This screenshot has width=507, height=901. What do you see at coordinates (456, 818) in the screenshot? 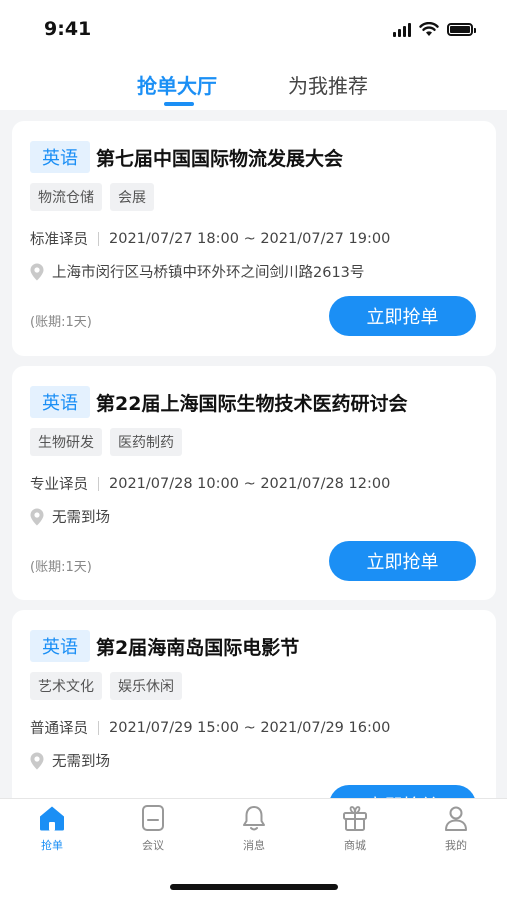
I see `user-icon` at bounding box center [456, 818].